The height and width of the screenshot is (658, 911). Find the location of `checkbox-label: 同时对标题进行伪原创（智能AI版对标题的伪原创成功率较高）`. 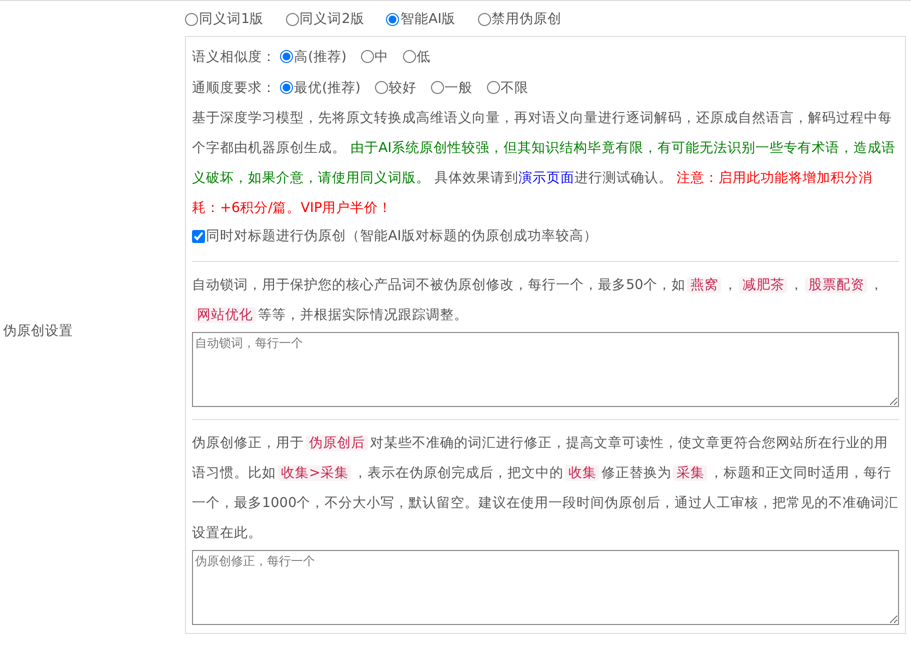

checkbox-label: 同时对标题进行伪原创（智能AI版对标题的伪原创成功率较高） is located at coordinates (402, 236).